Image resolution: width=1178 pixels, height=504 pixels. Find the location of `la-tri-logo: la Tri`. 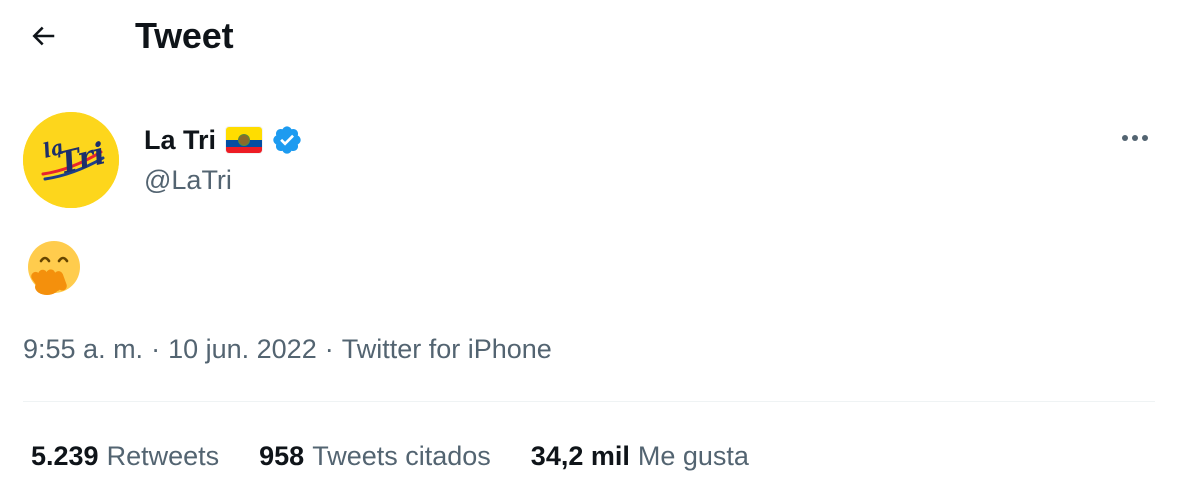

la-tri-logo: la Tri is located at coordinates (71, 160).